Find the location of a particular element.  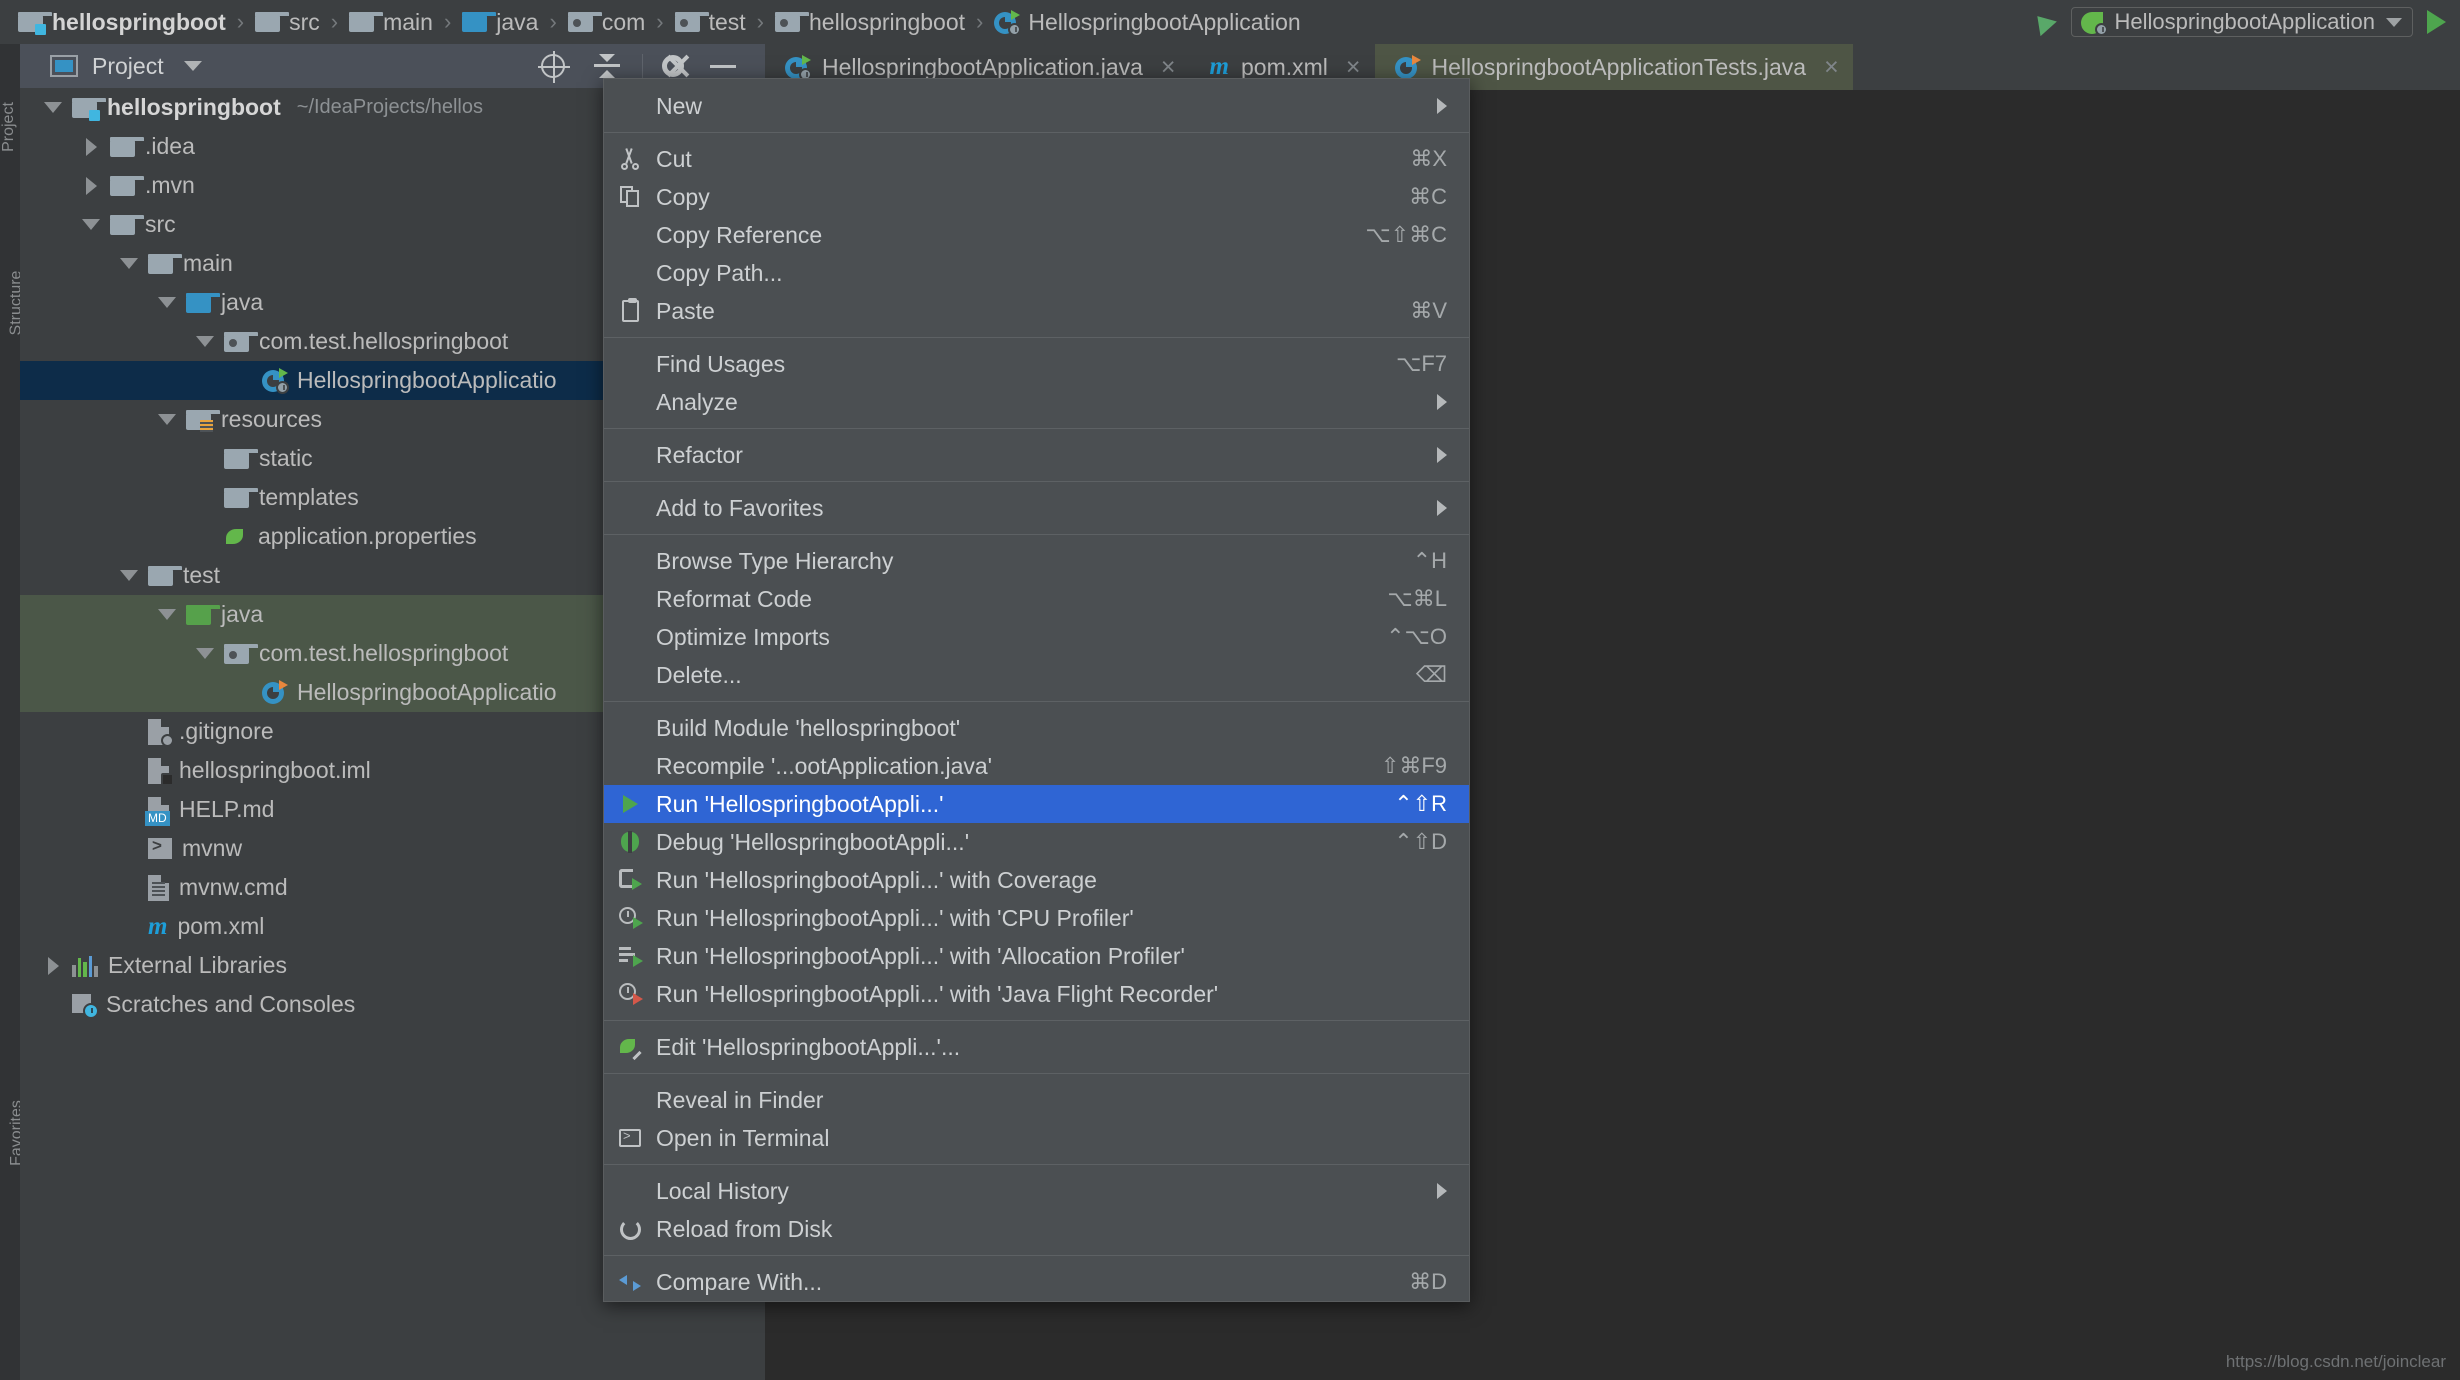

project-view-icon is located at coordinates (64, 66).